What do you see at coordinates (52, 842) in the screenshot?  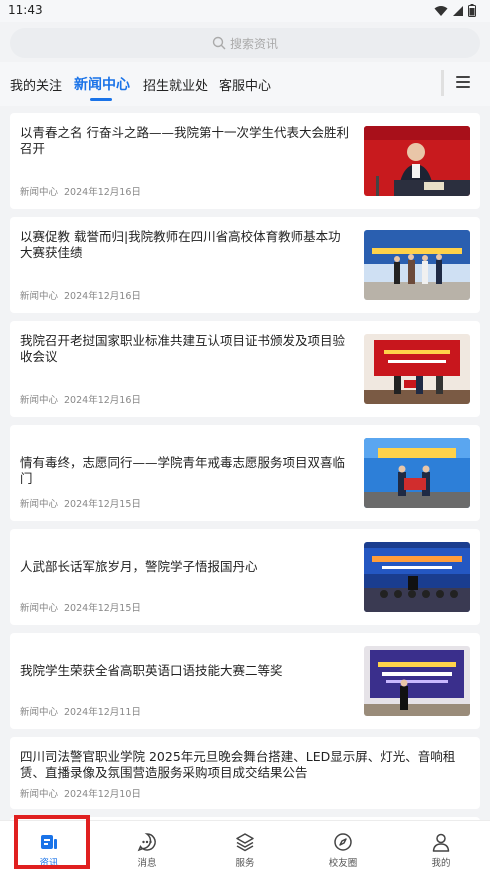 I see `highlight-box` at bounding box center [52, 842].